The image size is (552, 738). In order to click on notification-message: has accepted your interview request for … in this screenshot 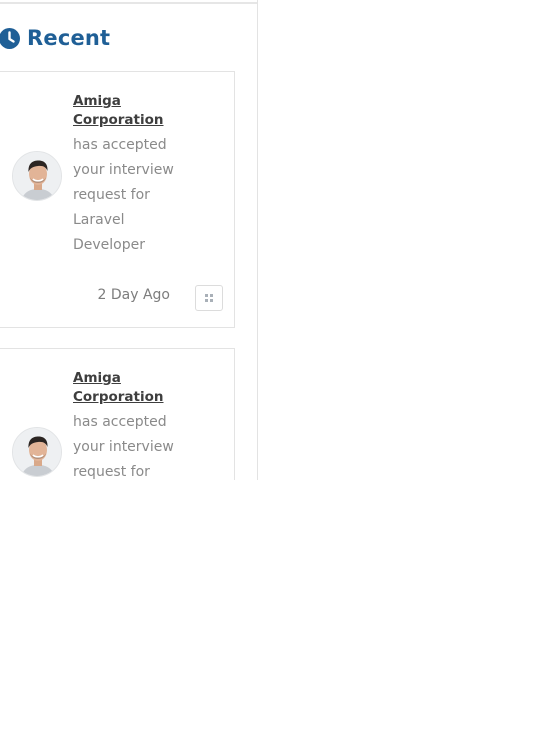, I will do `click(123, 195)`.